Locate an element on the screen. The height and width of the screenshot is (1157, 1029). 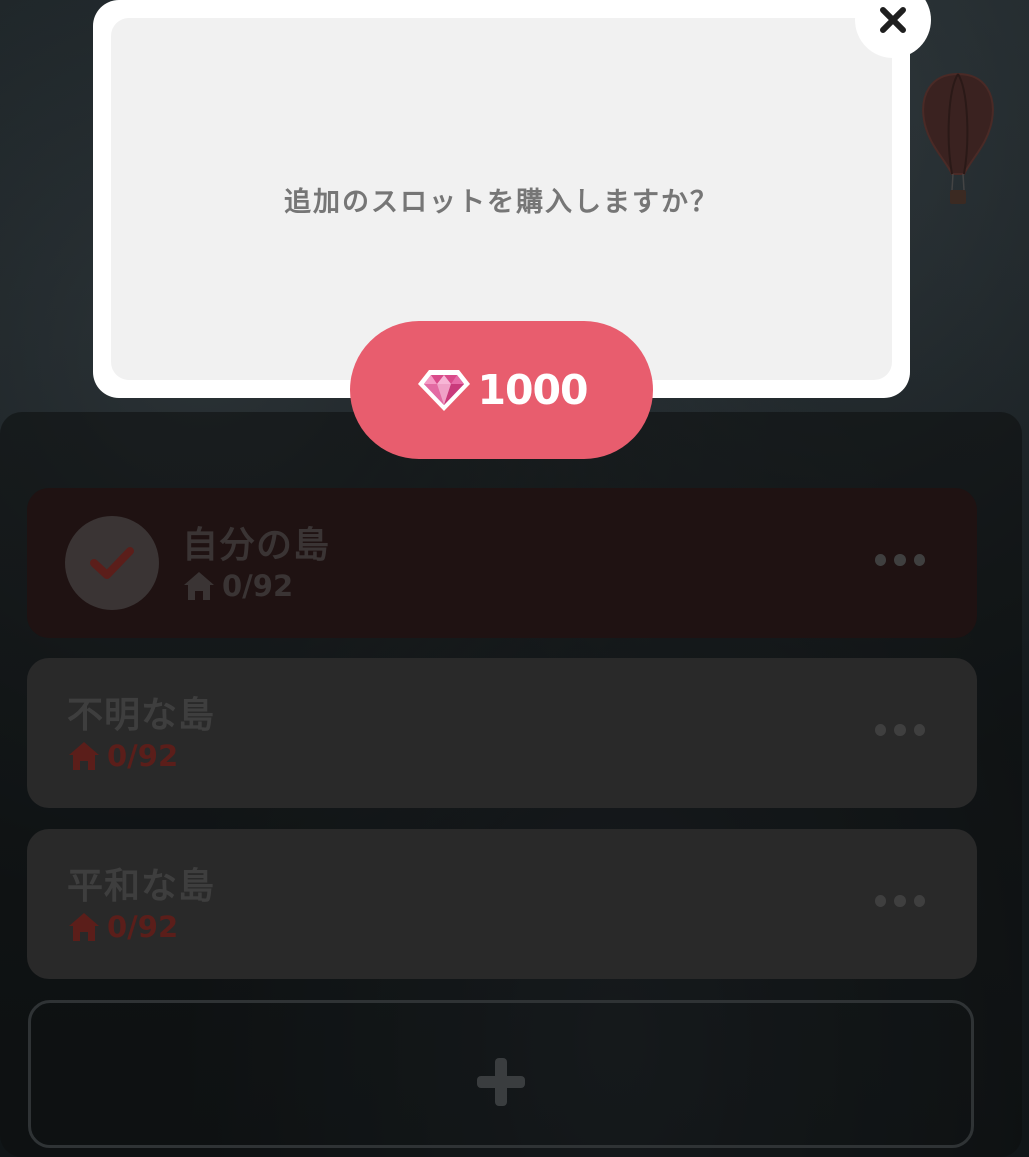
buy-slot-button: 1000 is located at coordinates (501, 390).